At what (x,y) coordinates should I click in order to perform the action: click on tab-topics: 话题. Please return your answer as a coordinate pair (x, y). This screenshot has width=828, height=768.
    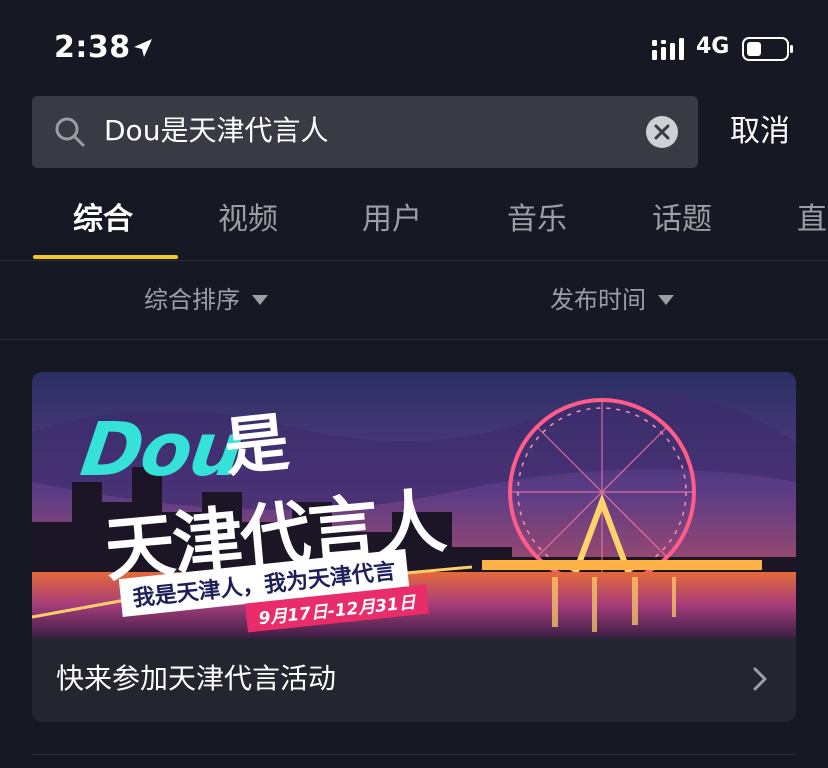
    Looking at the image, I should click on (682, 220).